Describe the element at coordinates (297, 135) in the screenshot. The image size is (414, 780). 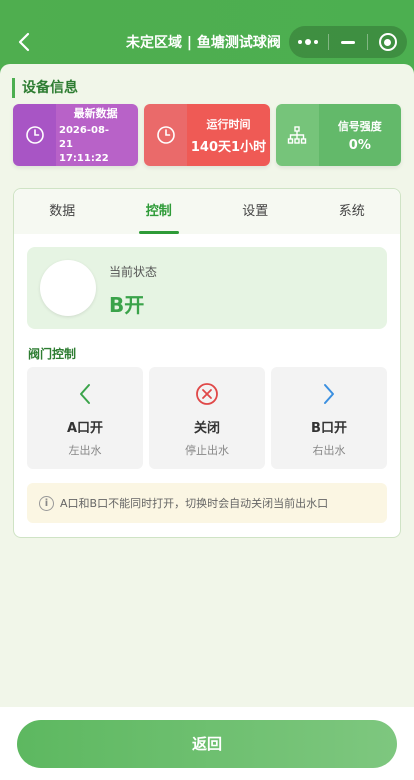
I see `network-icon` at that location.